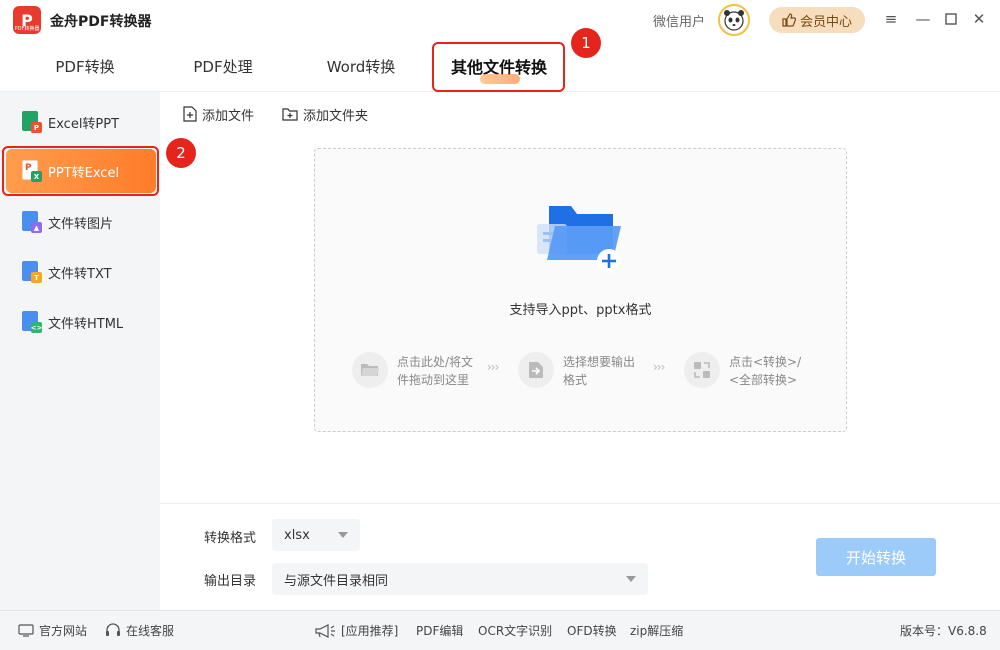 This screenshot has width=1000, height=650. I want to click on online-support-label: 在线客服, so click(150, 631).